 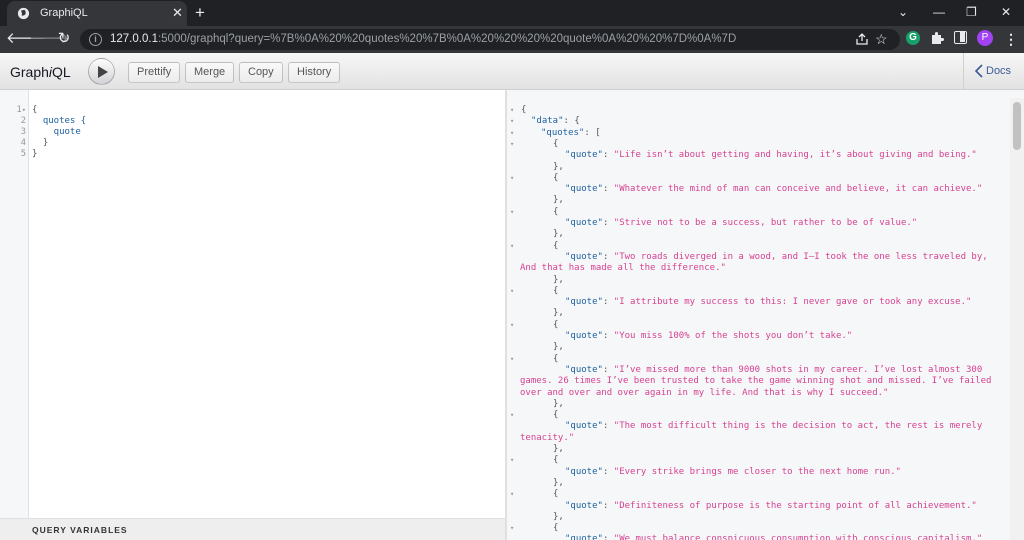 What do you see at coordinates (512, 71) in the screenshot?
I see `graphiql-topbar: GraphiQL Prettify Merge Copy History` at bounding box center [512, 71].